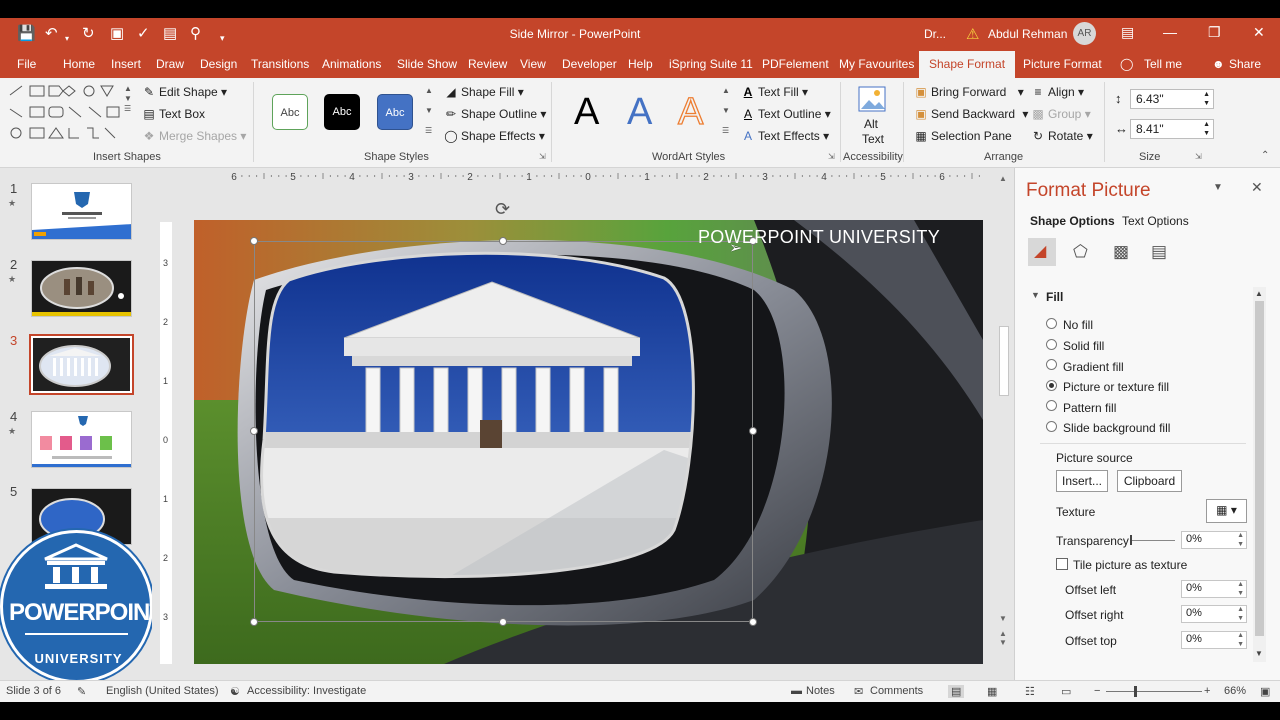  Describe the element at coordinates (1127, 32) in the screenshot. I see `ribbon-display-options-icon: ▤` at that location.